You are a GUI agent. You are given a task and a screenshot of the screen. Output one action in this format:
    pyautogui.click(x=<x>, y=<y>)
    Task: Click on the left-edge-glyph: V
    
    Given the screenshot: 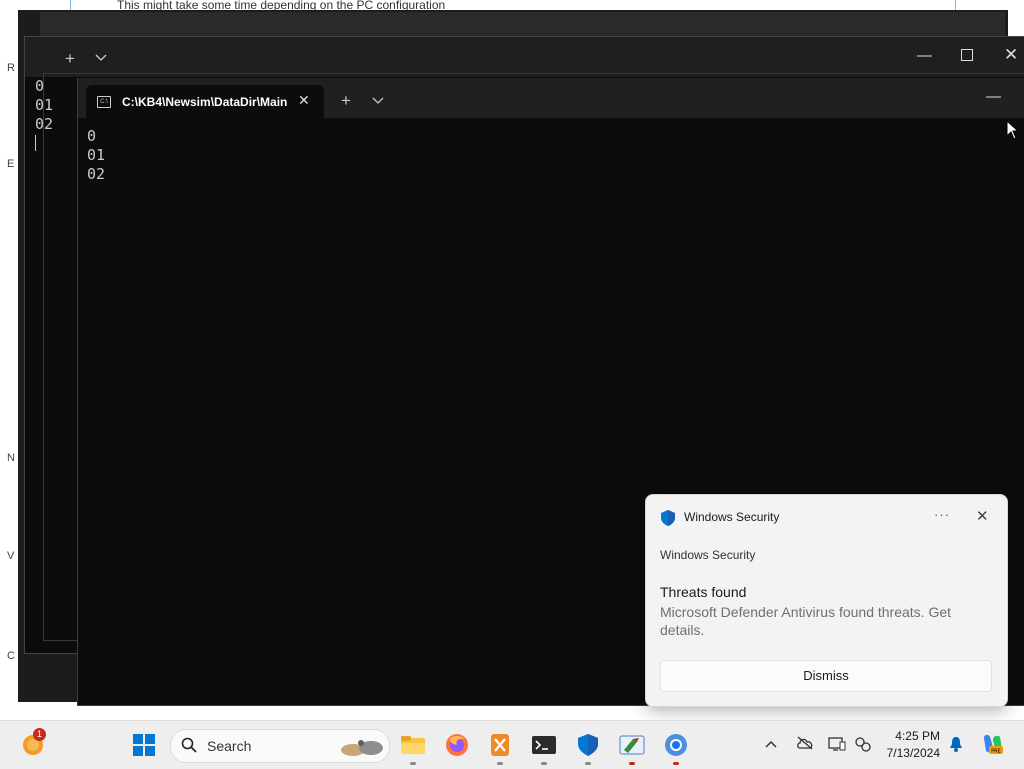 What is the action you would take?
    pyautogui.click(x=11, y=556)
    